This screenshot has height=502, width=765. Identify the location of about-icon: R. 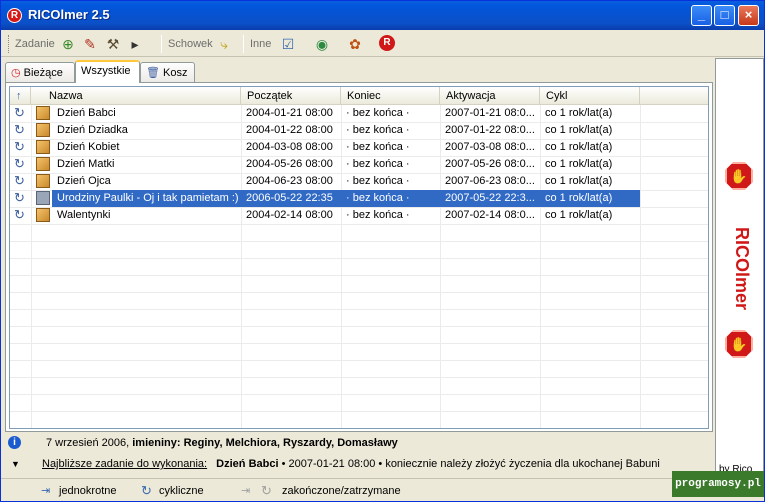
(387, 43).